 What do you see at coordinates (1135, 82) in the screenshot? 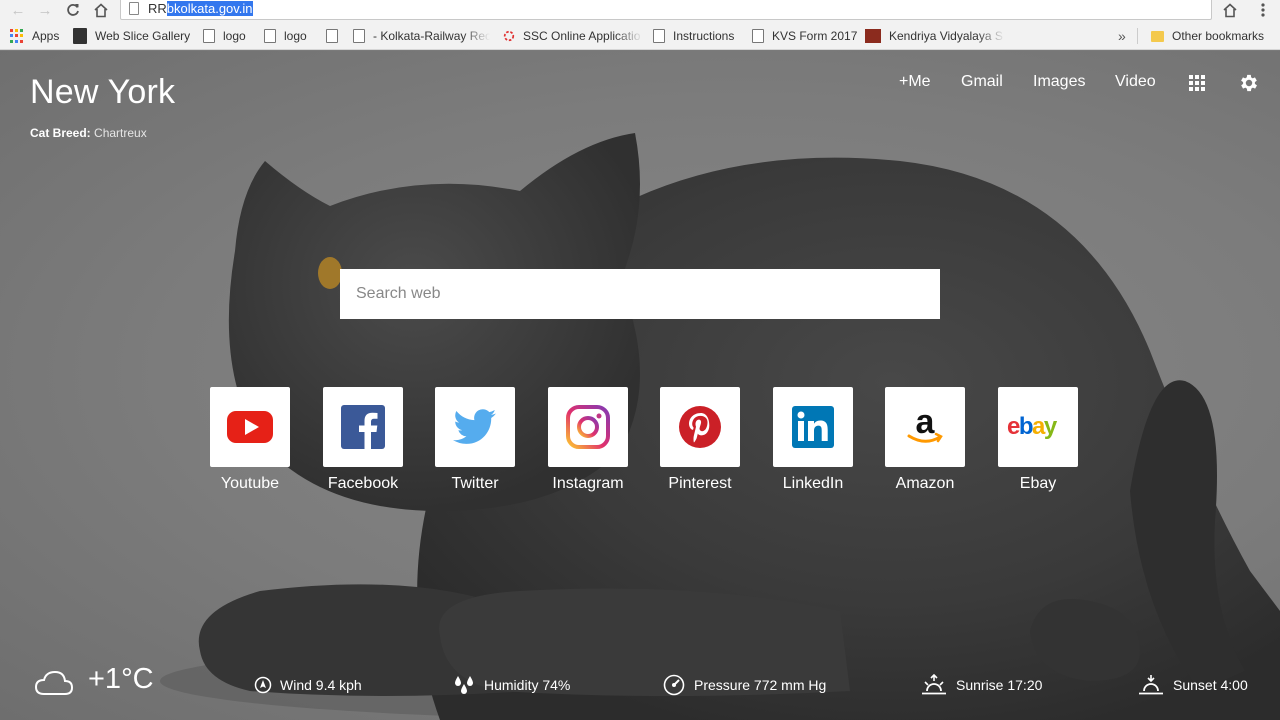
I see `video-link: Video` at bounding box center [1135, 82].